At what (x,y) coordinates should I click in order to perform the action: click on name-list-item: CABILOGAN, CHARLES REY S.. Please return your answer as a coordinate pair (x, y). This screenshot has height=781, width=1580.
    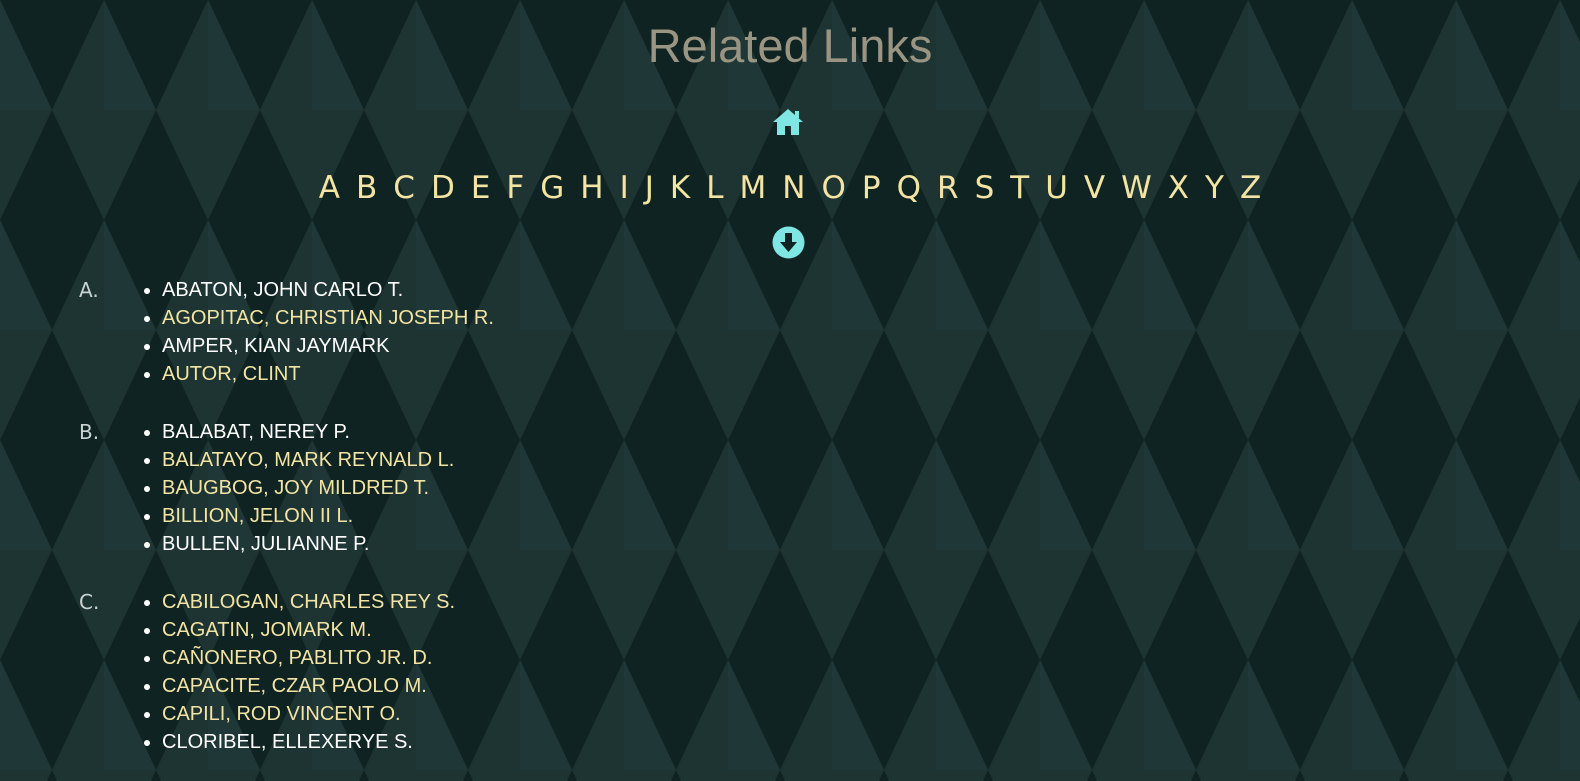
    Looking at the image, I should click on (522, 602).